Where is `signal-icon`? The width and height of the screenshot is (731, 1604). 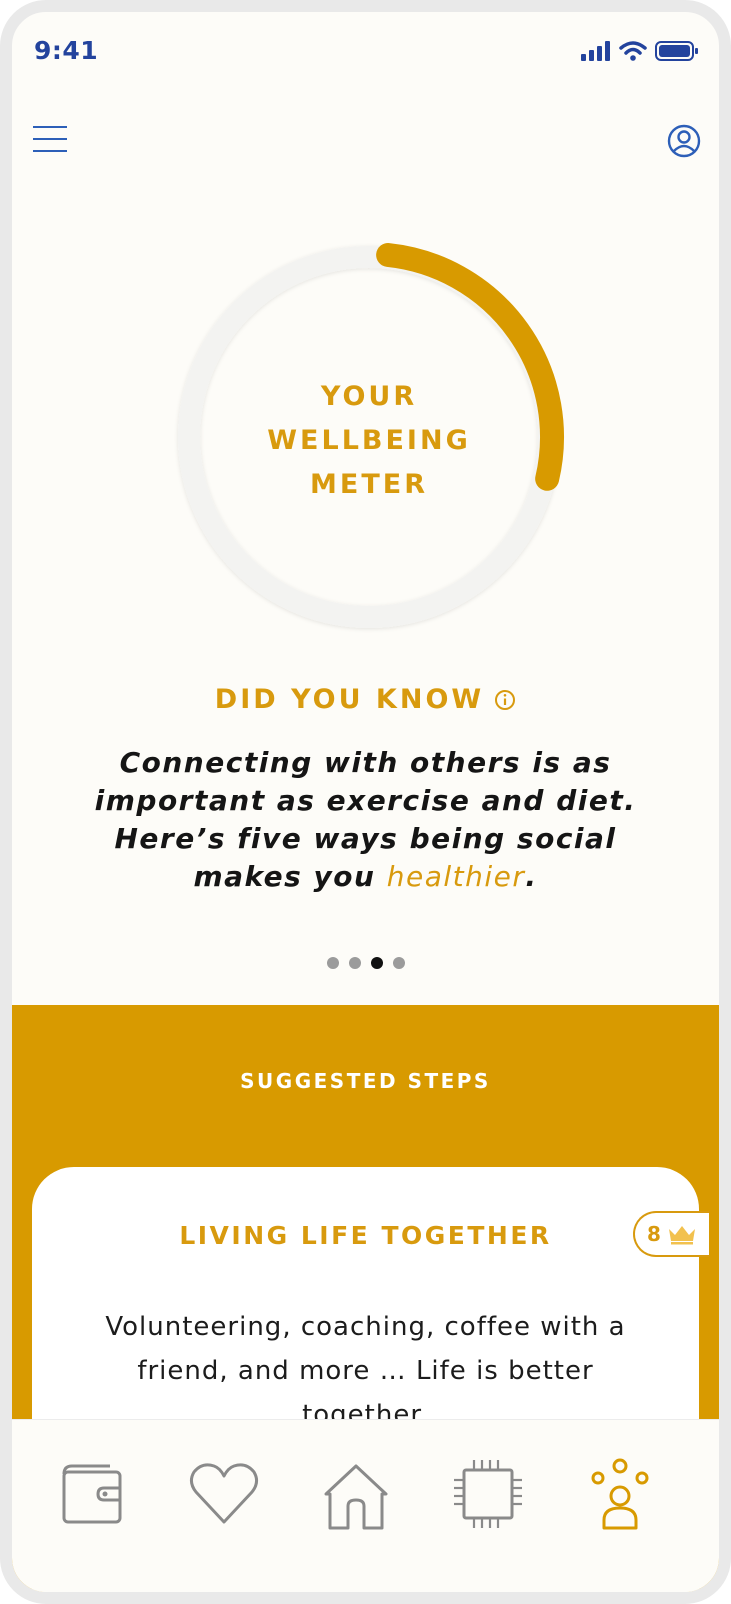
signal-icon is located at coordinates (595, 51).